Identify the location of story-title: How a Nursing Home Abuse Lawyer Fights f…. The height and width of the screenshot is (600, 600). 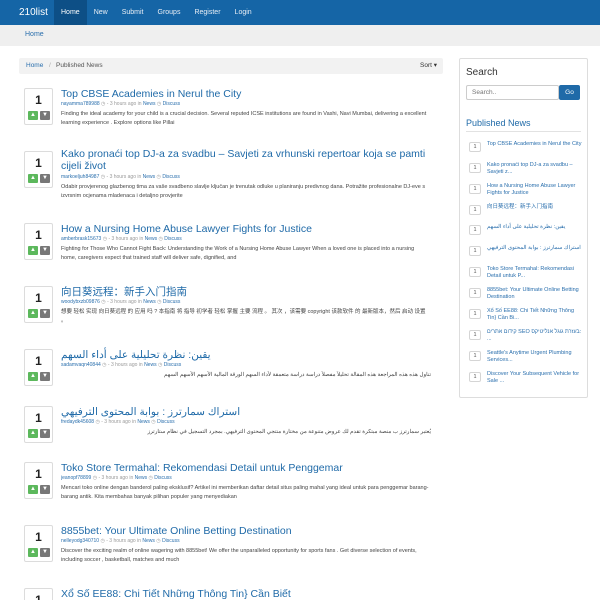
(250, 229).